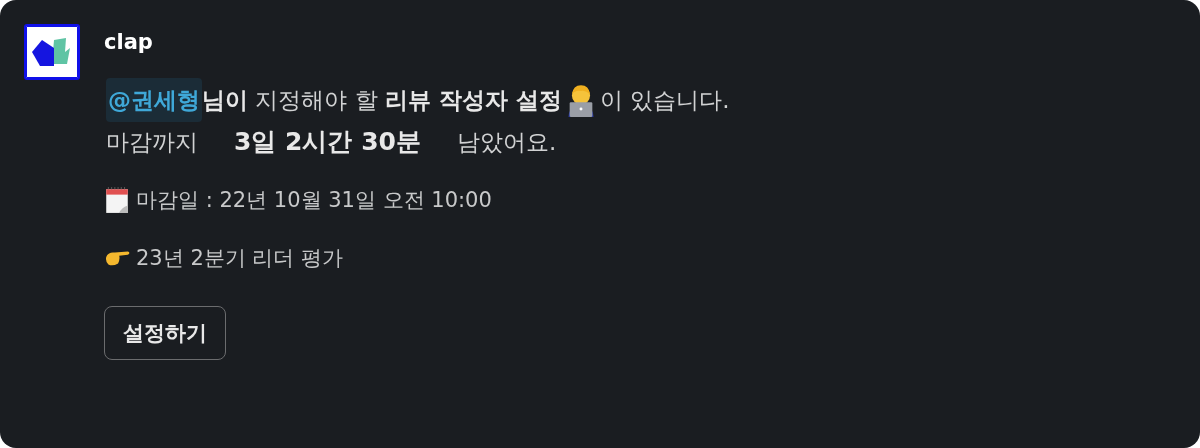 The image size is (1200, 448). I want to click on message-text: 님이 지정해야 할 리뷰 작성자 설정, so click(382, 100).